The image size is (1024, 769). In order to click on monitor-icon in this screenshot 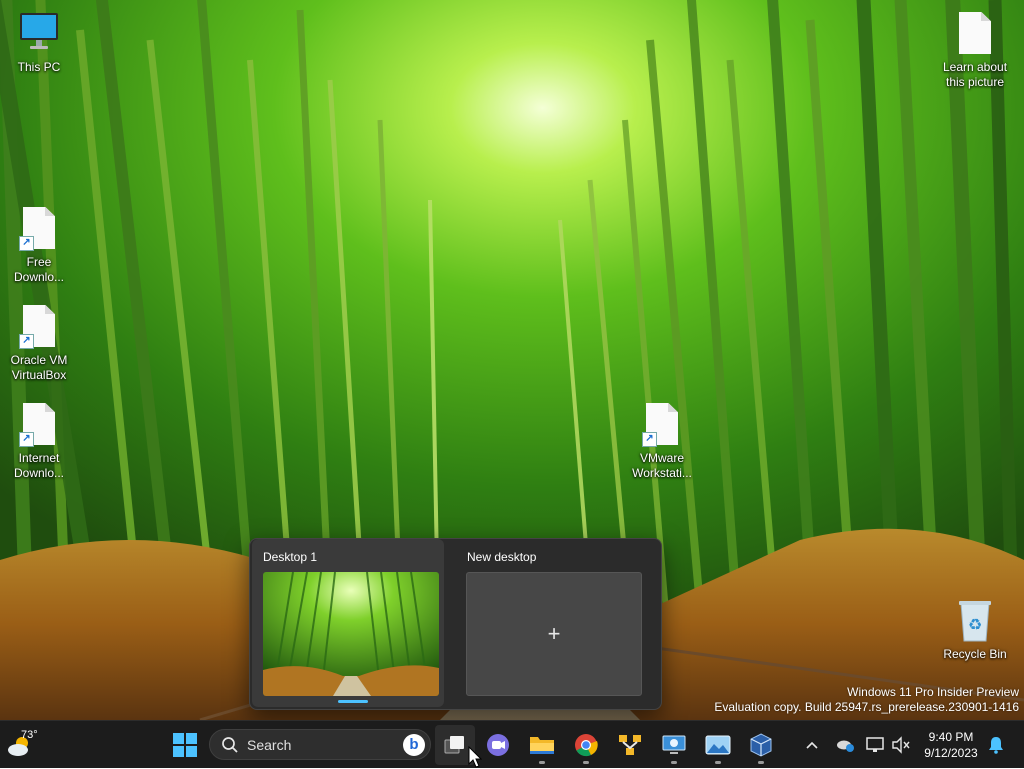, I will do `click(39, 34)`.